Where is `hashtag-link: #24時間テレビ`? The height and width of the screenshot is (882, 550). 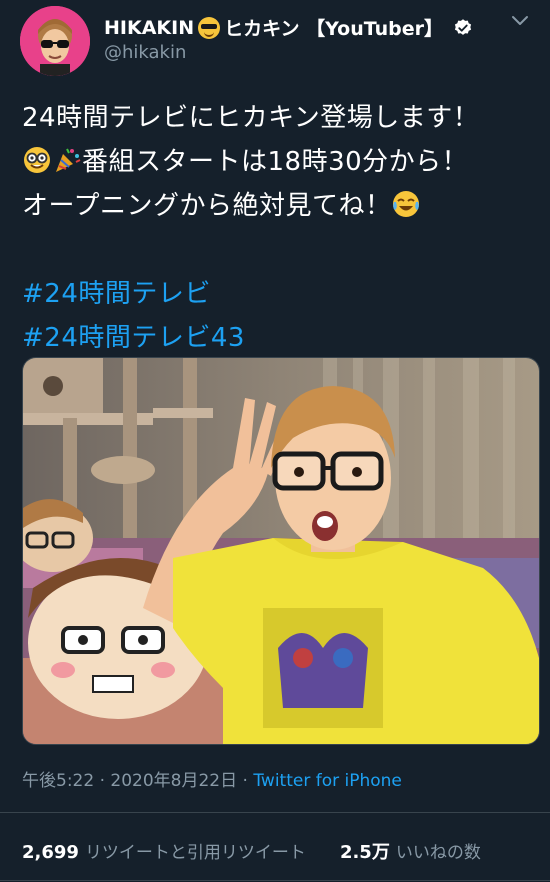
hashtag-link: #24時間テレビ is located at coordinates (282, 294).